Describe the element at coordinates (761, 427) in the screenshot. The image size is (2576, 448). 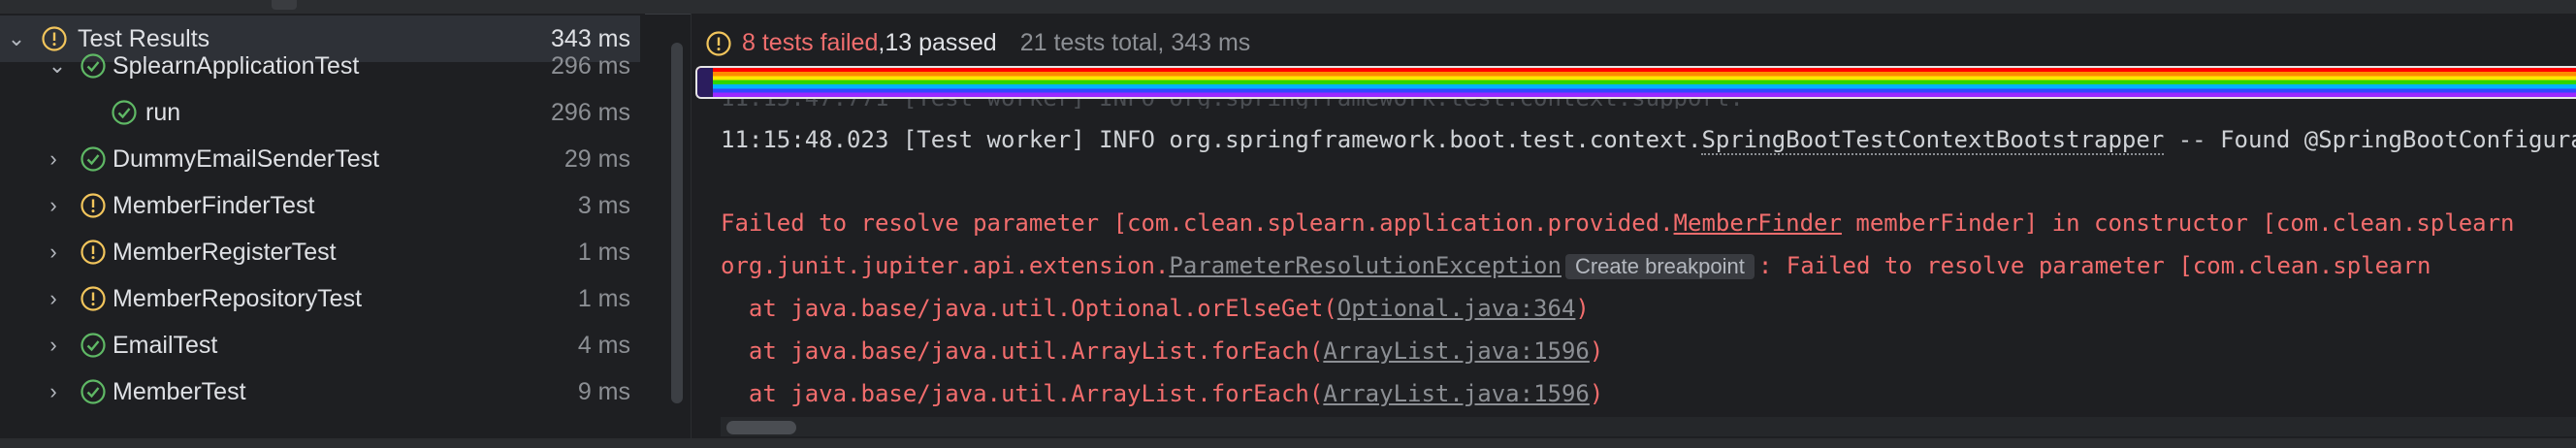
I see `console-horizontal-scrollbar` at that location.